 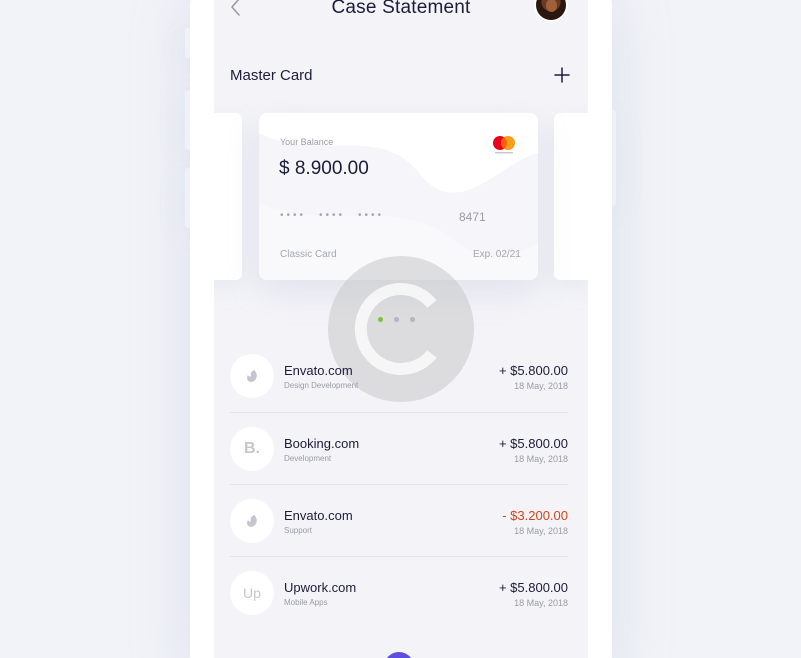 I want to click on upwork-icon: Up, so click(x=252, y=593).